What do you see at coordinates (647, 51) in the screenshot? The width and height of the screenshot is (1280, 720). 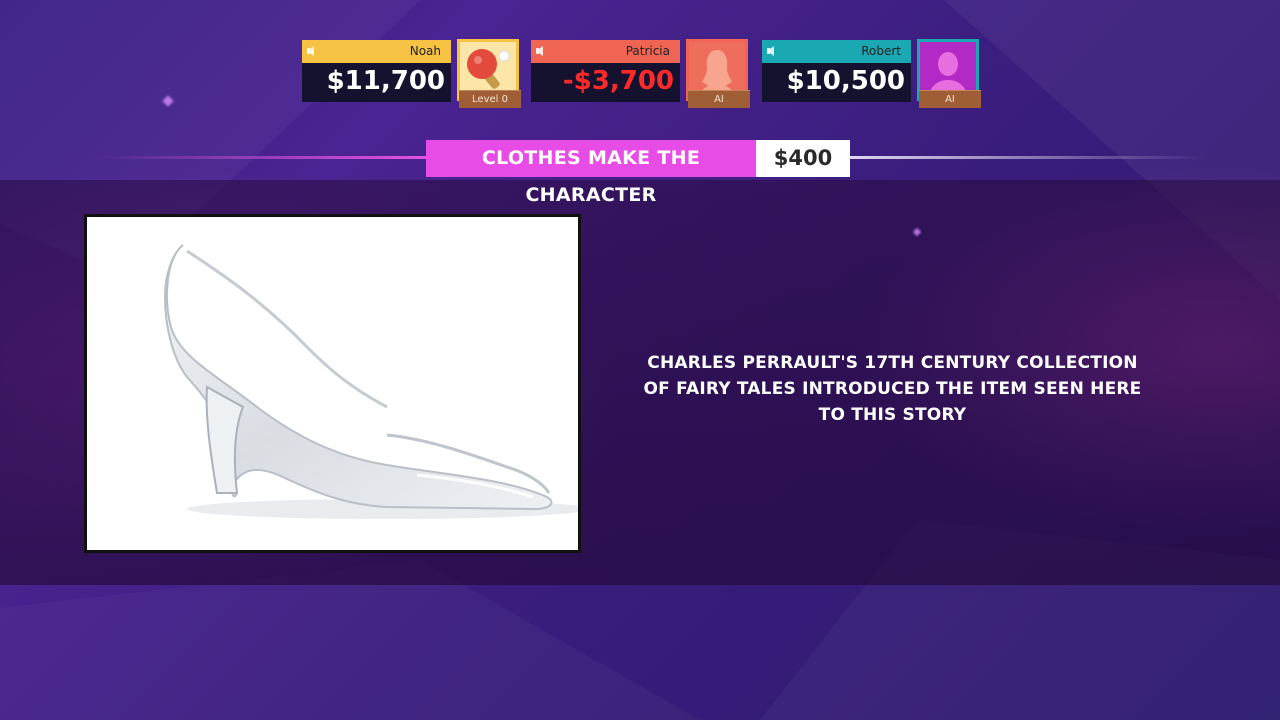 I see `player-name: Patricia` at bounding box center [647, 51].